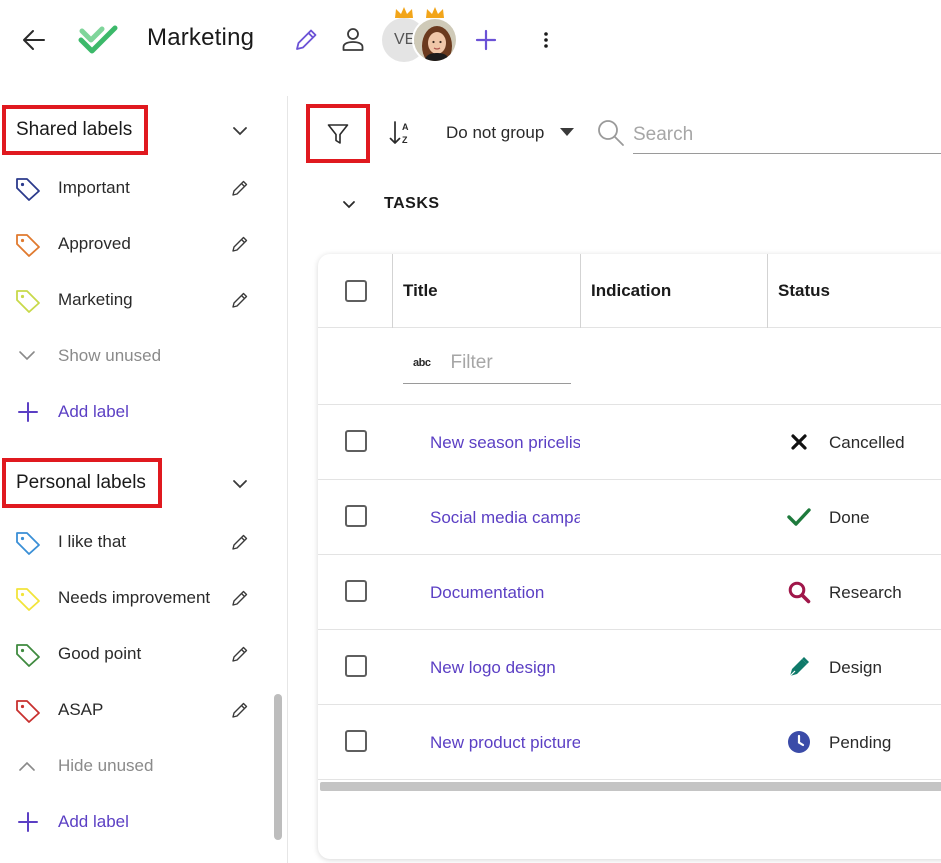 The width and height of the screenshot is (941, 863). I want to click on select-all-checkbox, so click(356, 291).